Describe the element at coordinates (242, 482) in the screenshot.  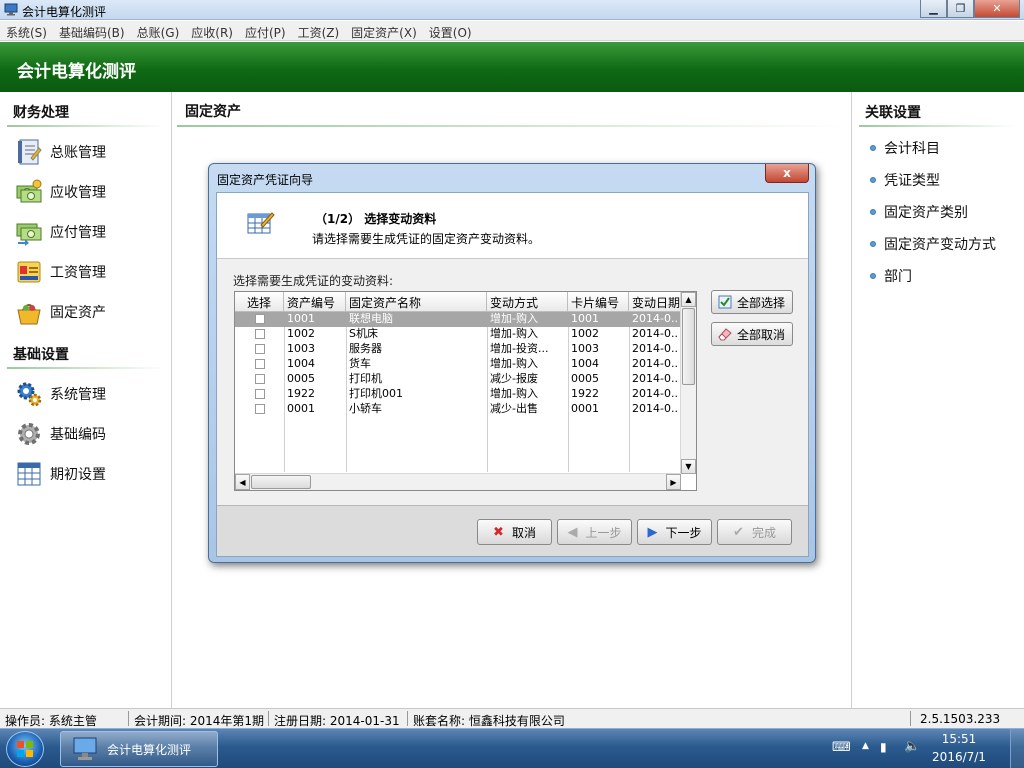
I see `scroll-left-arrow-icon: ◀` at that location.